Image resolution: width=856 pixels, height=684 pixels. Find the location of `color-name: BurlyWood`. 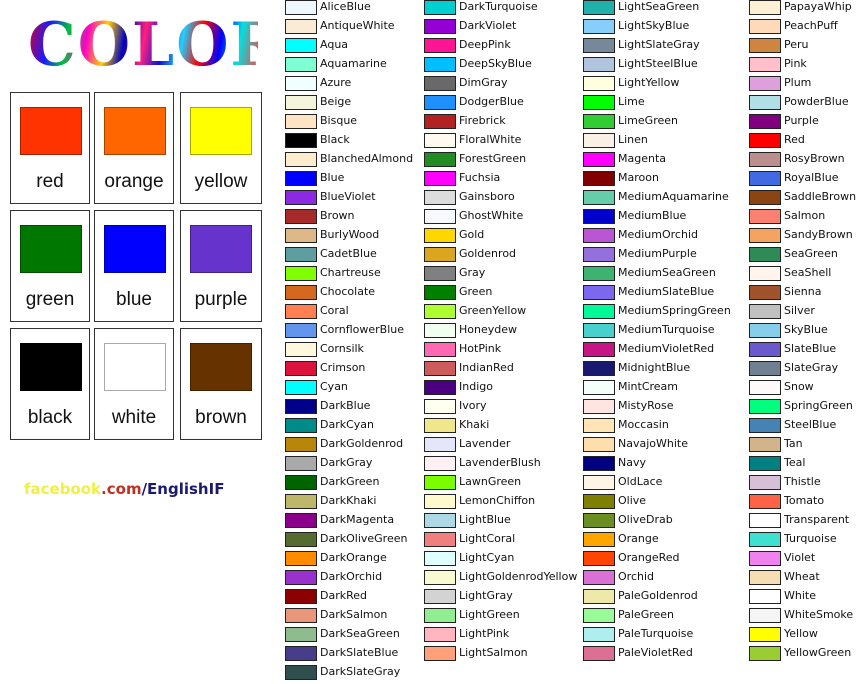

color-name: BurlyWood is located at coordinates (350, 234).